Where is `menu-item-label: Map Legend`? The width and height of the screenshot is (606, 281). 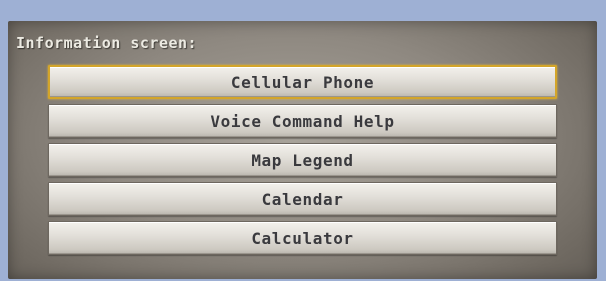 menu-item-label: Map Legend is located at coordinates (302, 160).